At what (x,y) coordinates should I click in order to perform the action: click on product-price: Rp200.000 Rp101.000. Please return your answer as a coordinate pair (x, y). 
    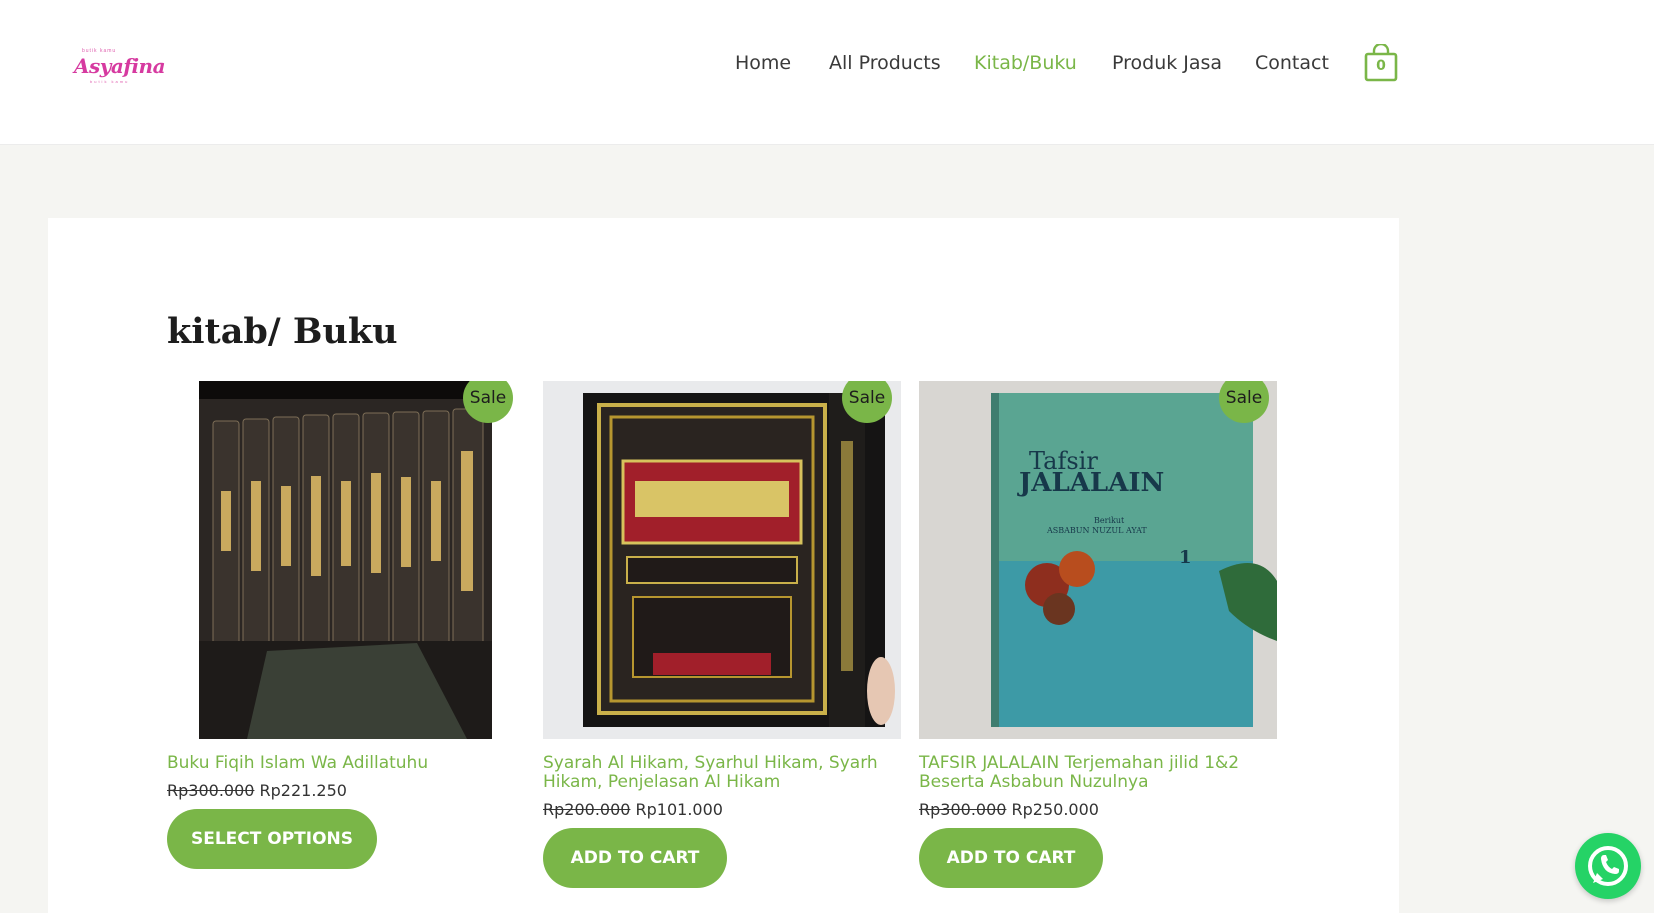
    Looking at the image, I should click on (633, 809).